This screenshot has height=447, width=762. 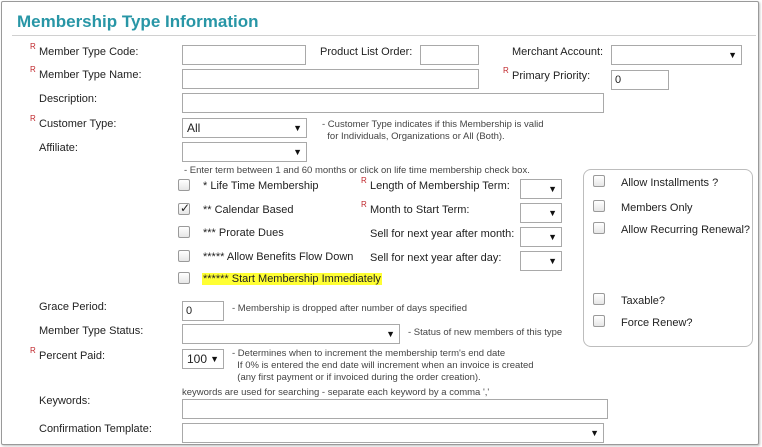 What do you see at coordinates (436, 258) in the screenshot?
I see `sell-after-day-label: Sell for next year after day:` at bounding box center [436, 258].